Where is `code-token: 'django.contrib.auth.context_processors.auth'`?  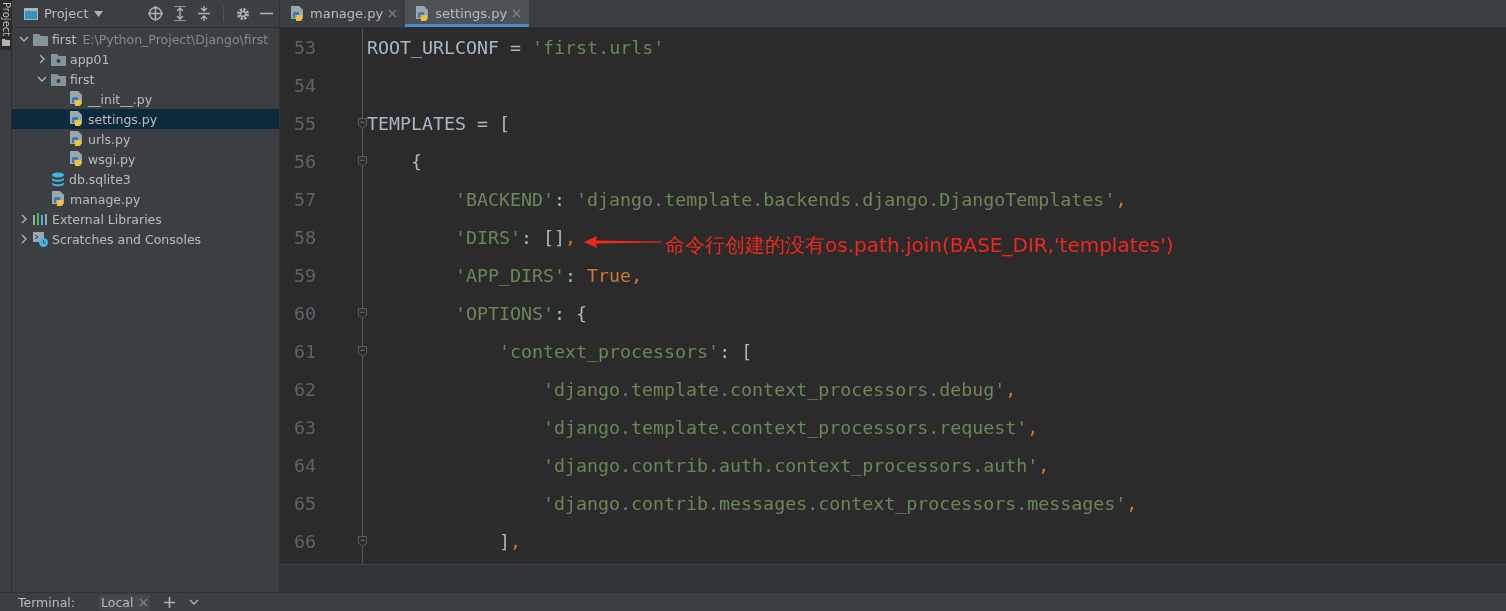 code-token: 'django.contrib.auth.context_processors.auth' is located at coordinates (791, 465).